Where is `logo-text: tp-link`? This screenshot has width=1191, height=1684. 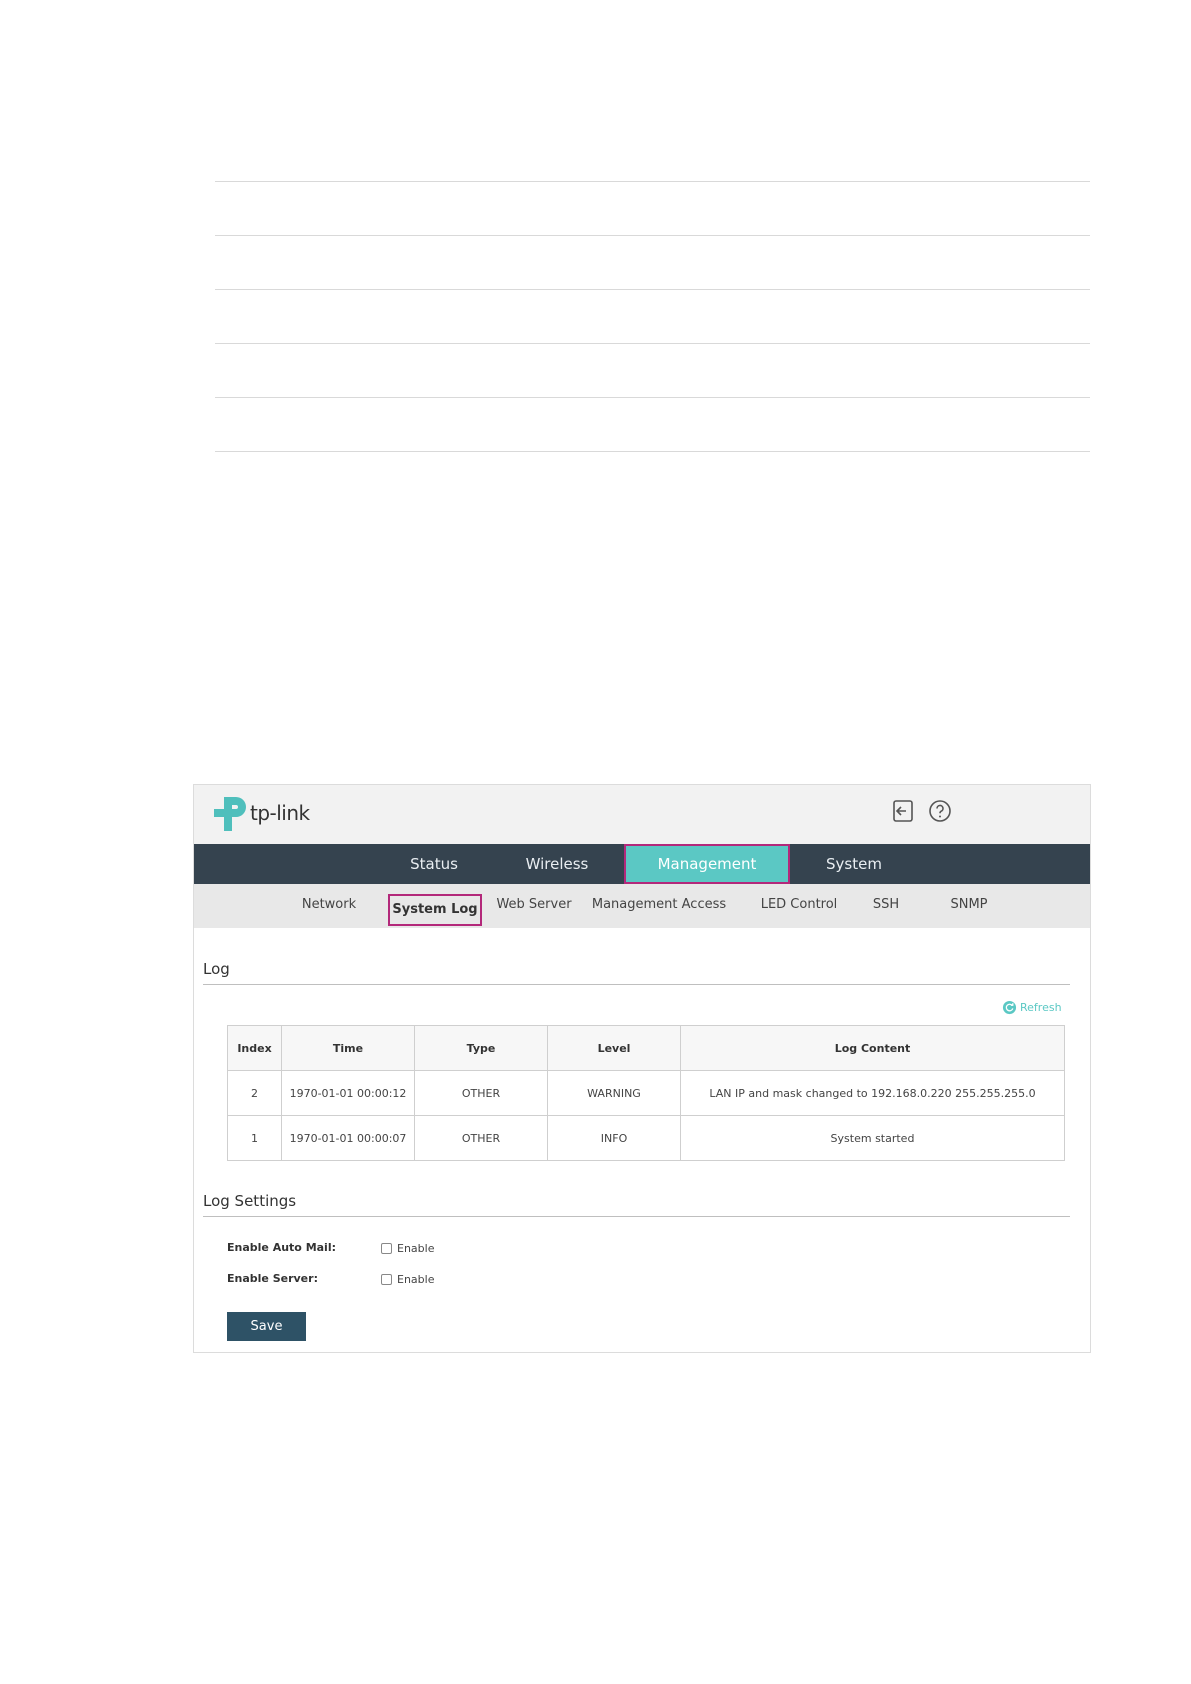
logo-text: tp-link is located at coordinates (280, 813).